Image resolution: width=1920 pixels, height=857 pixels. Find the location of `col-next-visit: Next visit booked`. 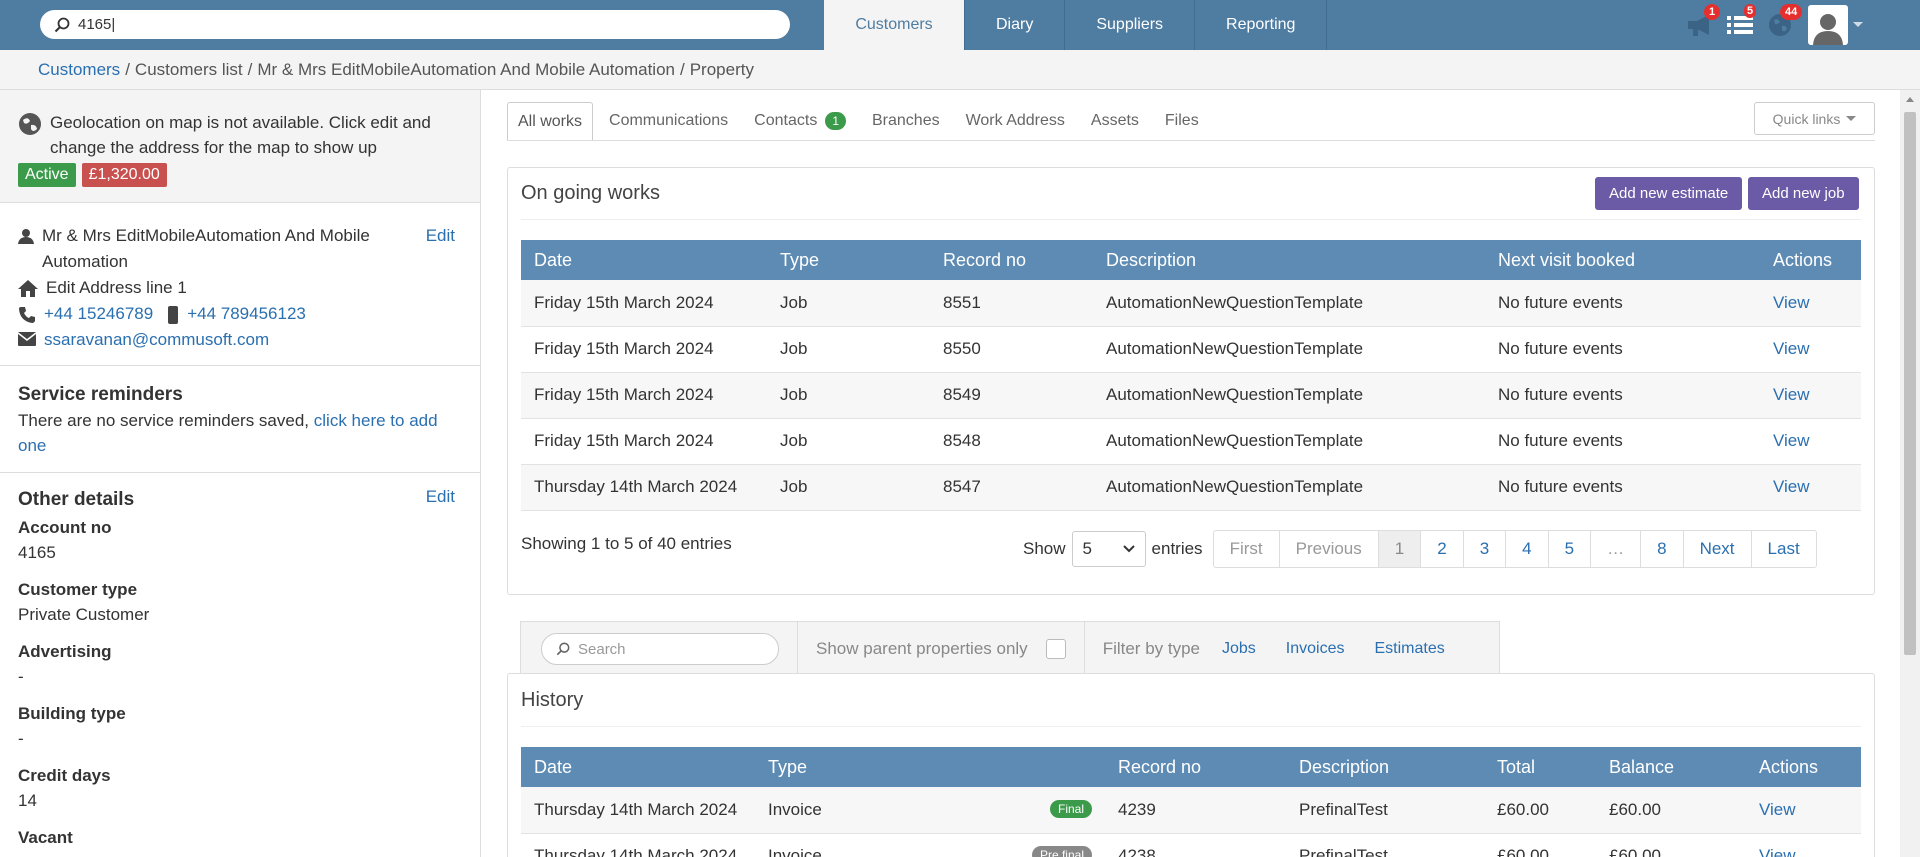

col-next-visit: Next visit booked is located at coordinates (1622, 260).